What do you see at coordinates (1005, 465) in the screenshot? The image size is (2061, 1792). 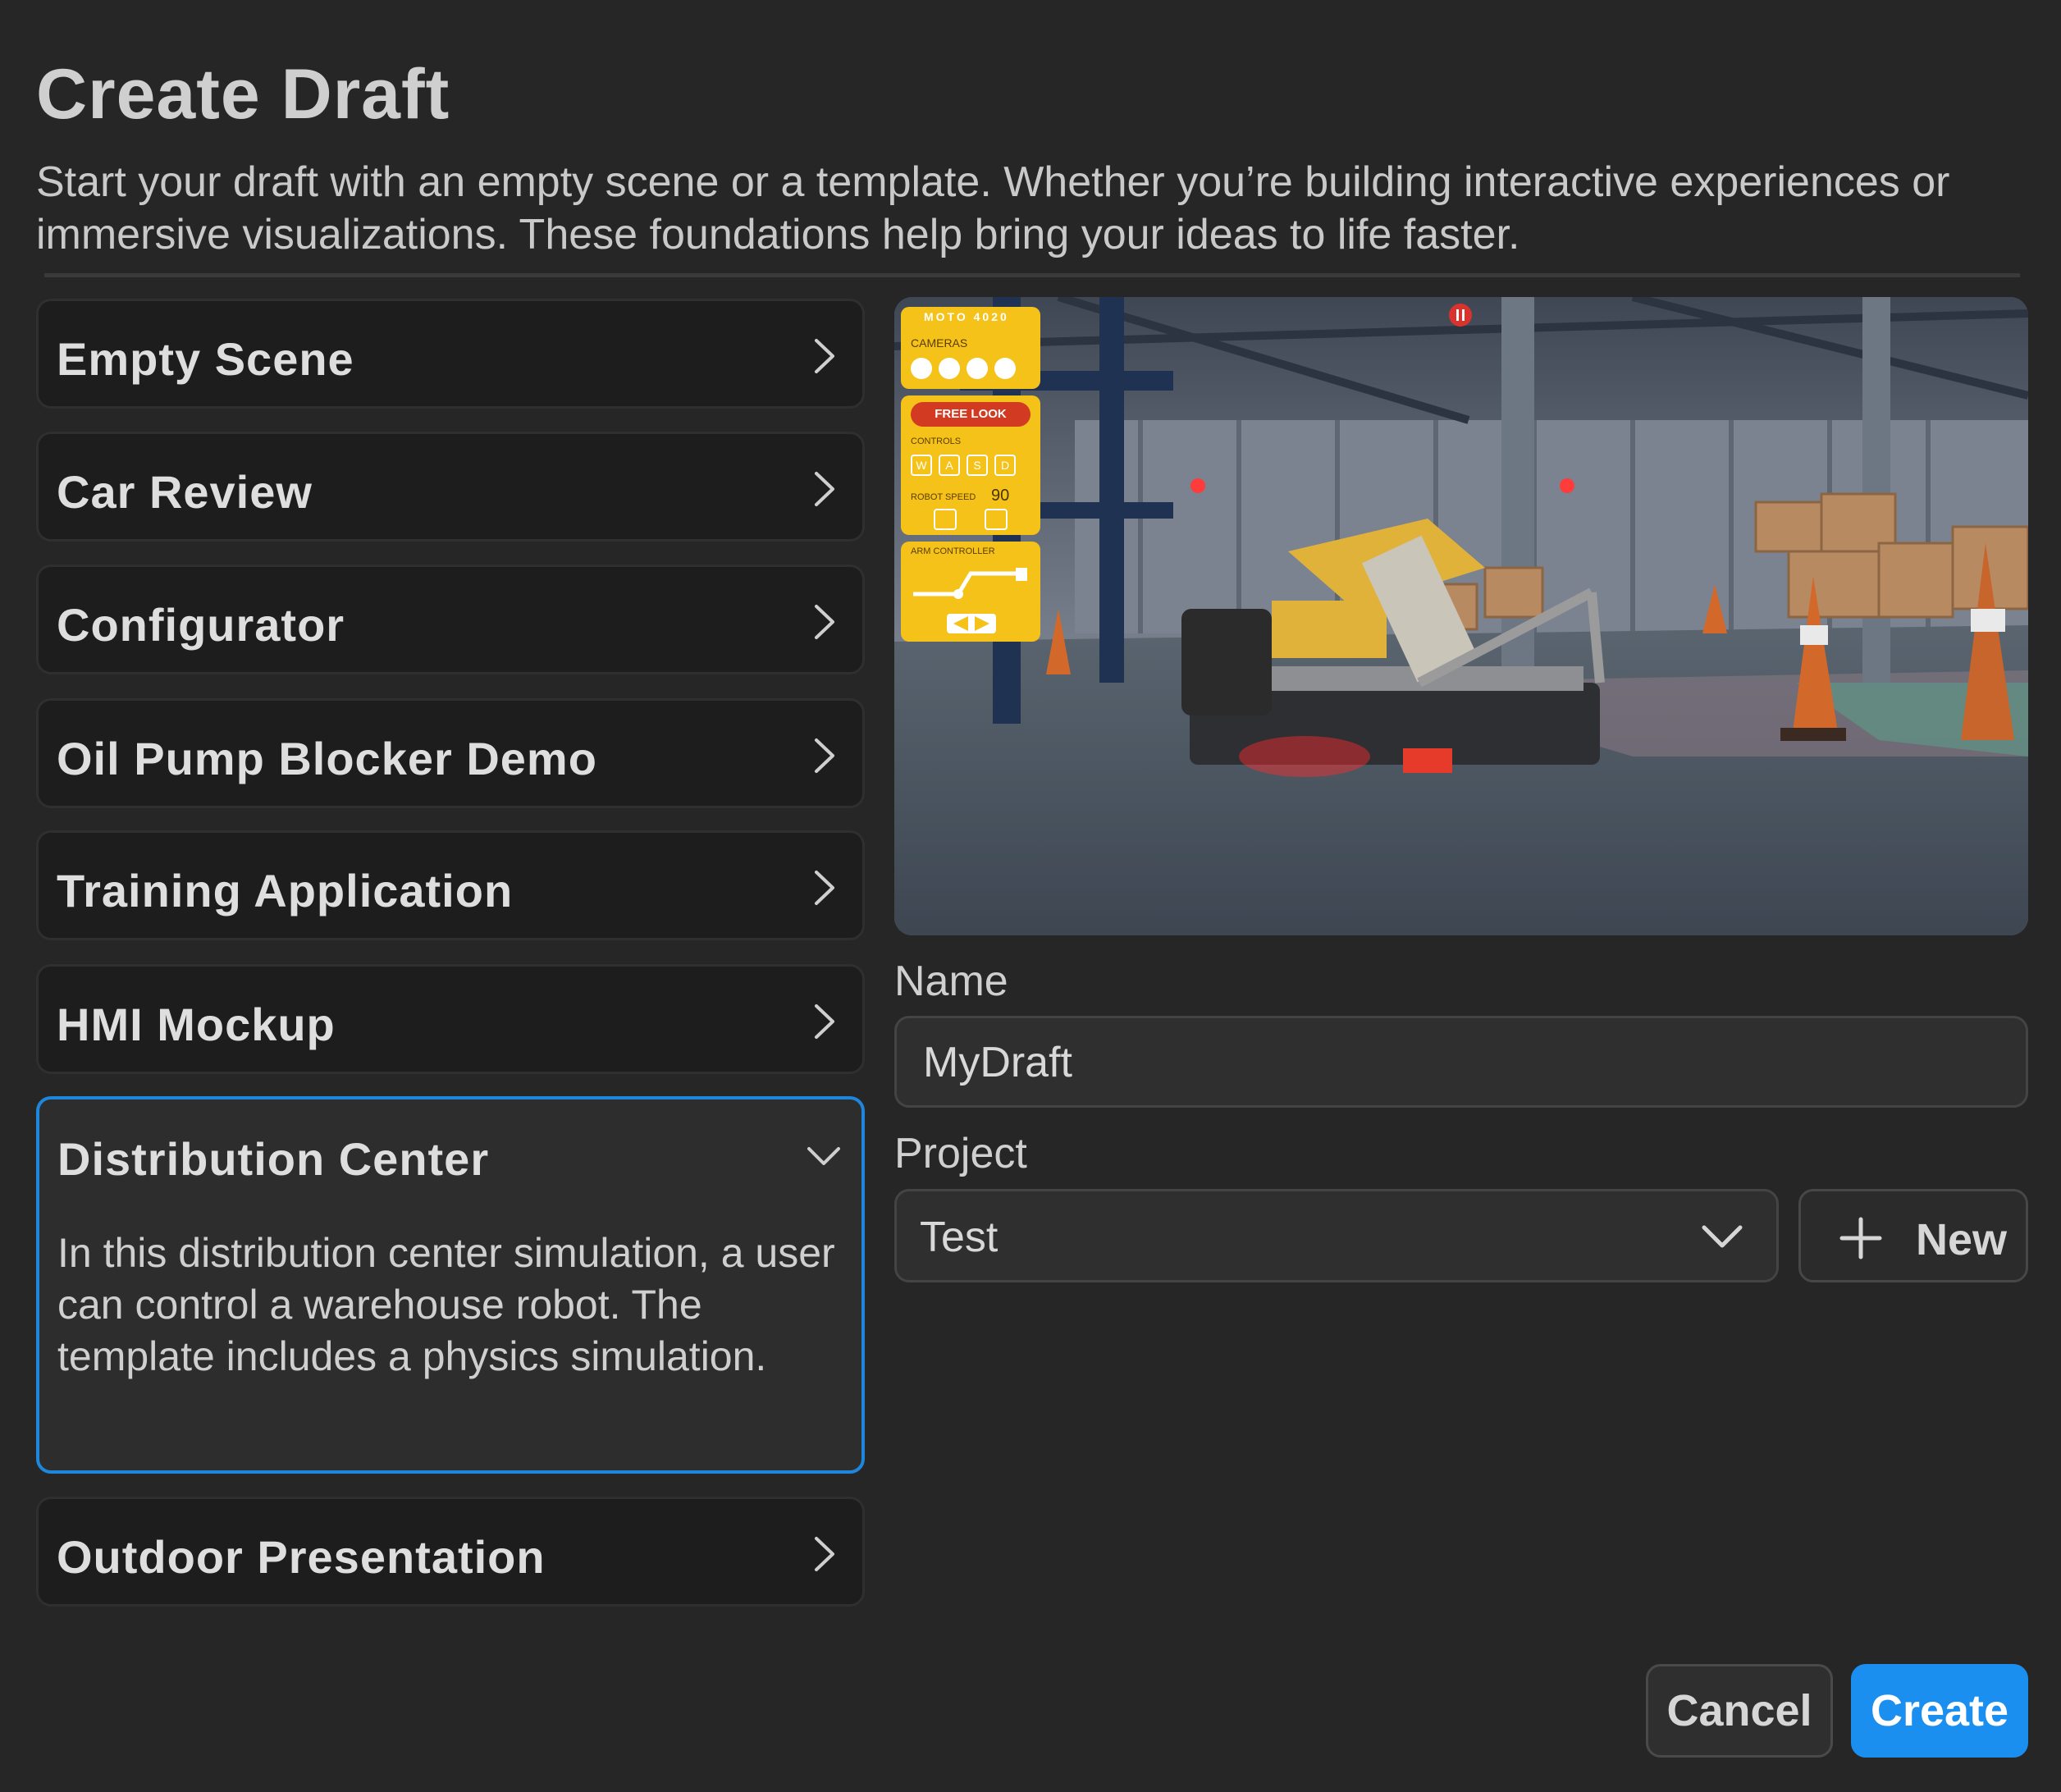 I see `key-d: D` at bounding box center [1005, 465].